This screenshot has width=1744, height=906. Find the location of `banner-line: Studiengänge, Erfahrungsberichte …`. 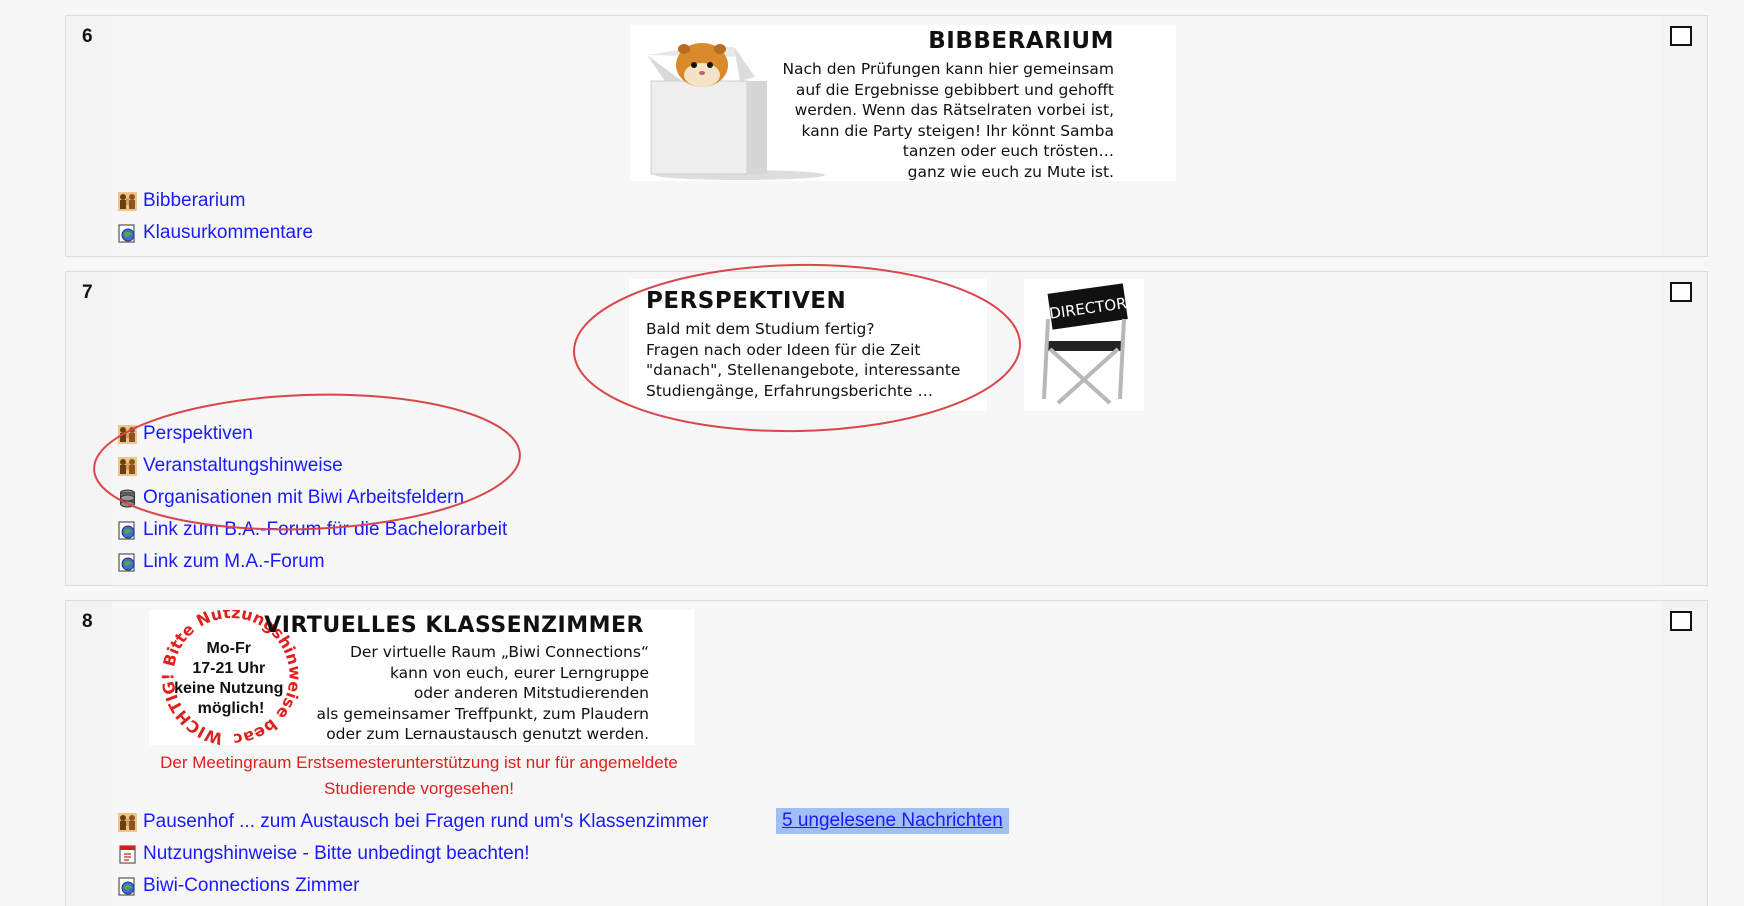

banner-line: Studiengänge, Erfahrungsberichte … is located at coordinates (789, 390).